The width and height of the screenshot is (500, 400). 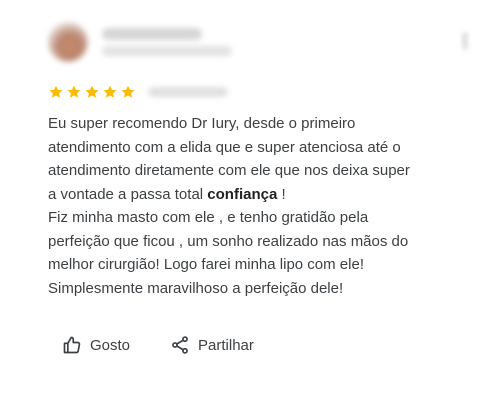 I want to click on reviewer-name-redacted, so click(x=152, y=34).